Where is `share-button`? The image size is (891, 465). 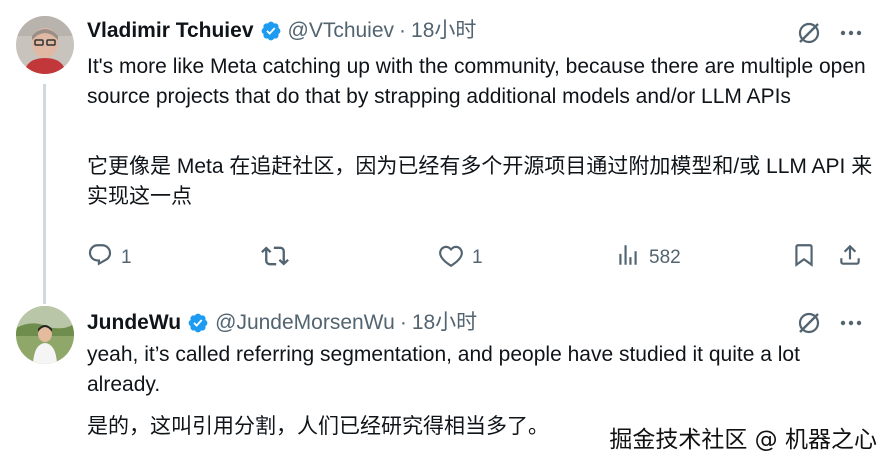
share-button is located at coordinates (850, 258).